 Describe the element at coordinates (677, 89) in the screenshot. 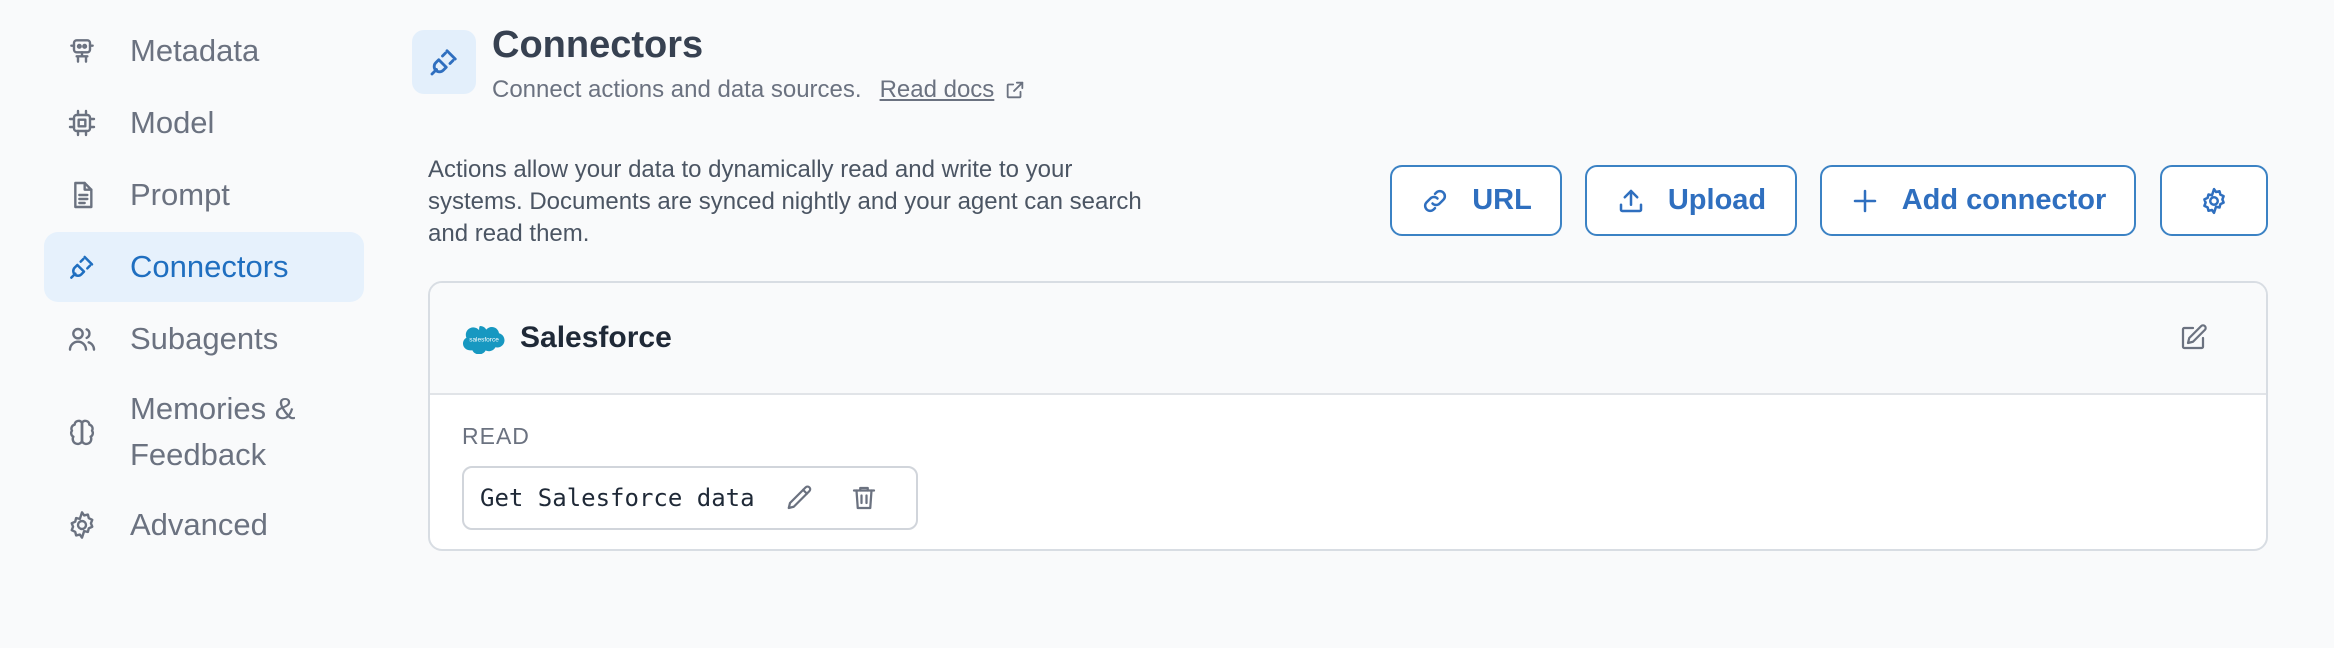

I see `subtitle-text: Connect actions and data sources.` at that location.